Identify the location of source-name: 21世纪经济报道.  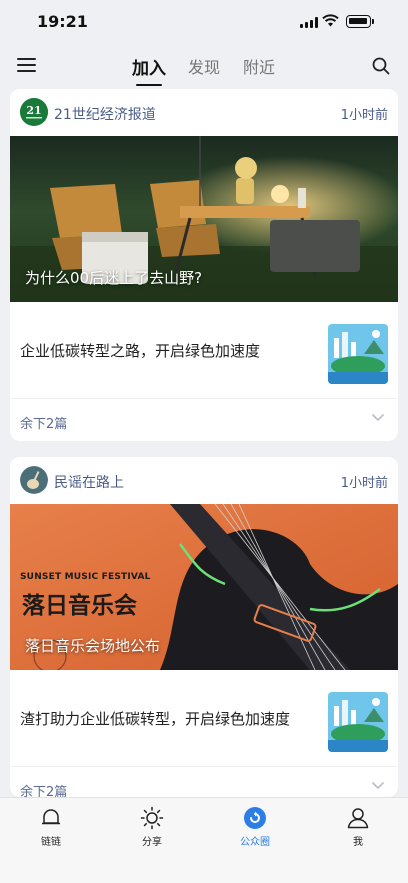
(105, 114).